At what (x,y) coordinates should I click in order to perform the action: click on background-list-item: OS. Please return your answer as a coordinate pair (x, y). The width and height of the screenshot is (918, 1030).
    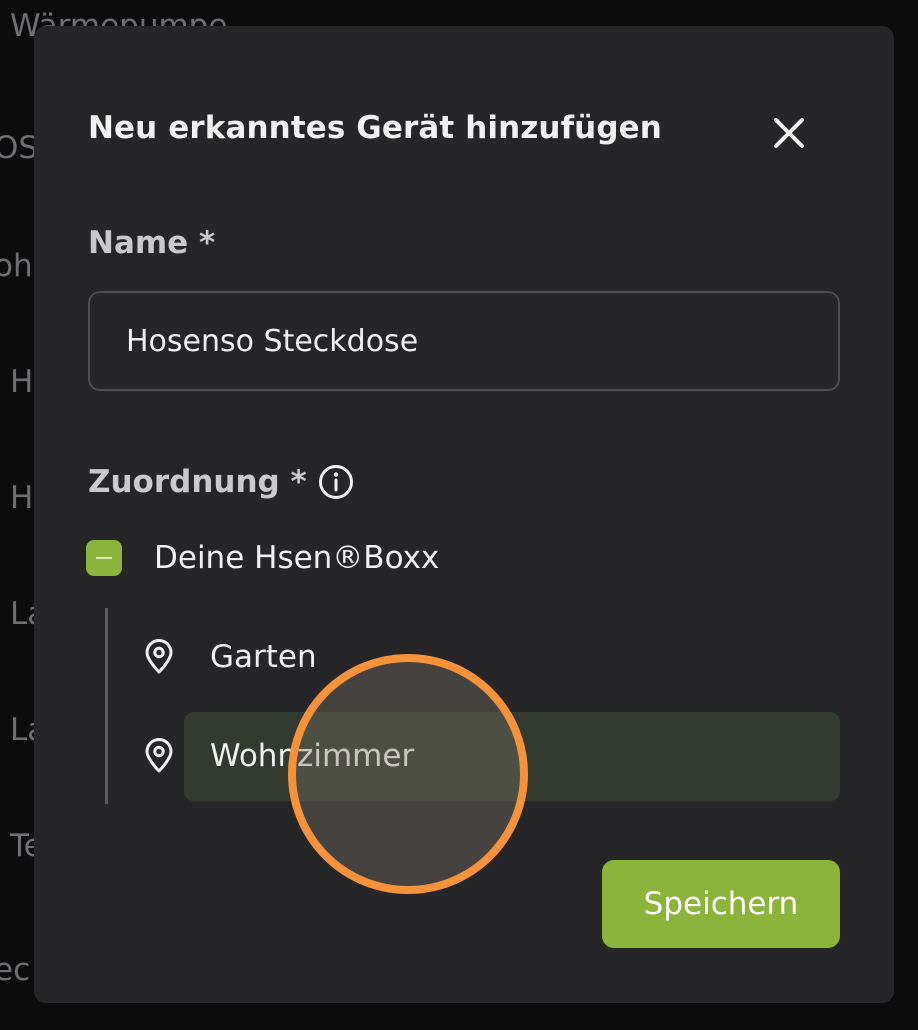
    Looking at the image, I should click on (19, 148).